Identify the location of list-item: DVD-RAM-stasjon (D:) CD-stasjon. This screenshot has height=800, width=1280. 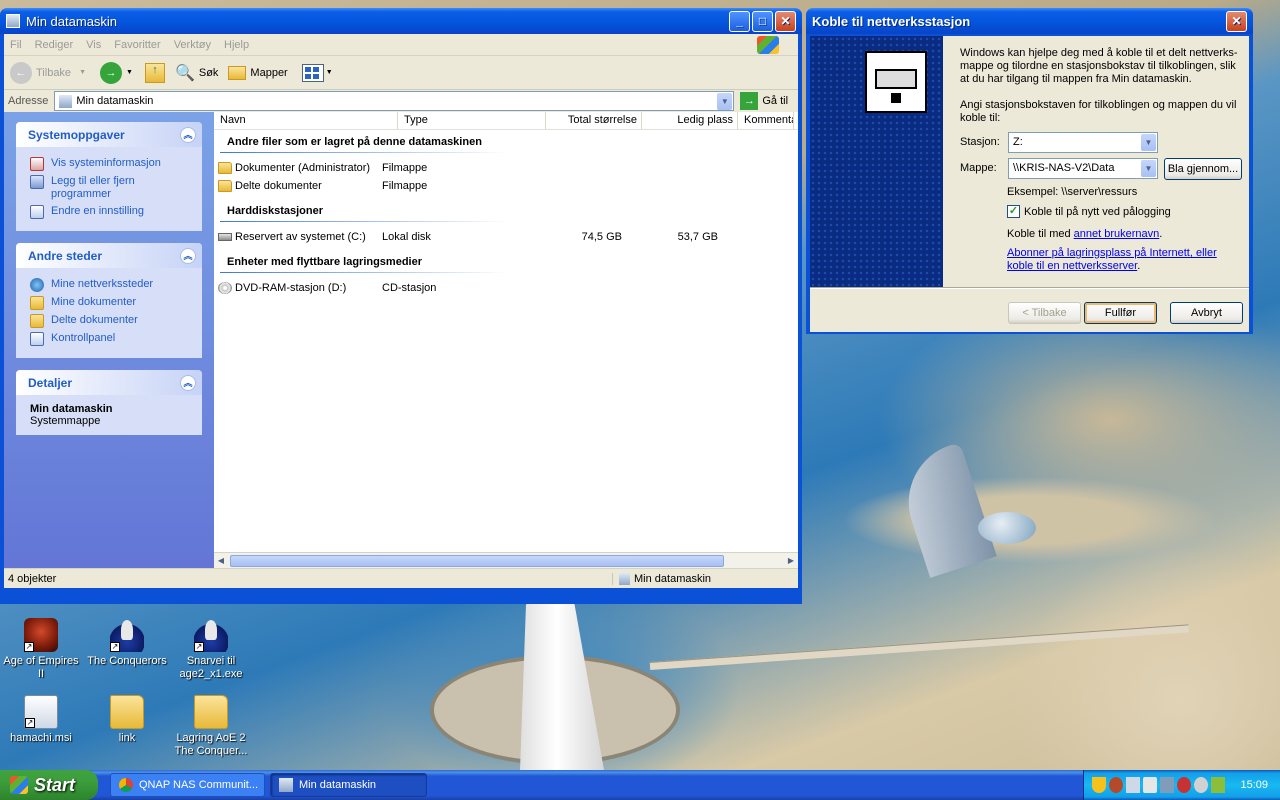
(506, 288).